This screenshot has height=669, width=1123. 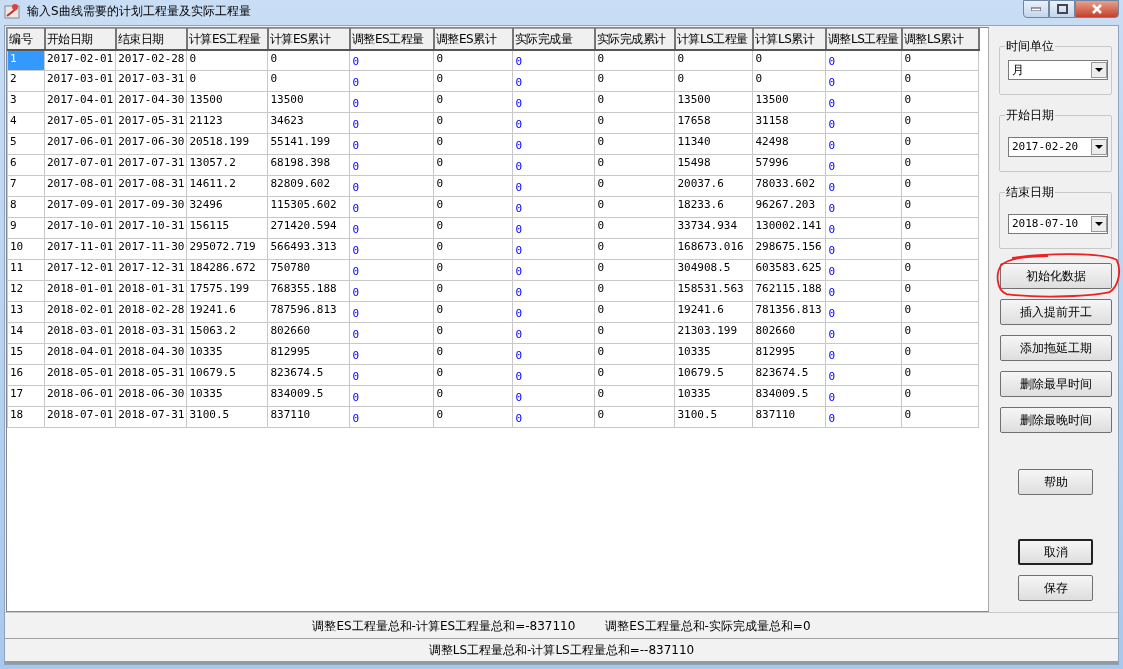 I want to click on date-picker: 2017-02-20, so click(x=1058, y=147).